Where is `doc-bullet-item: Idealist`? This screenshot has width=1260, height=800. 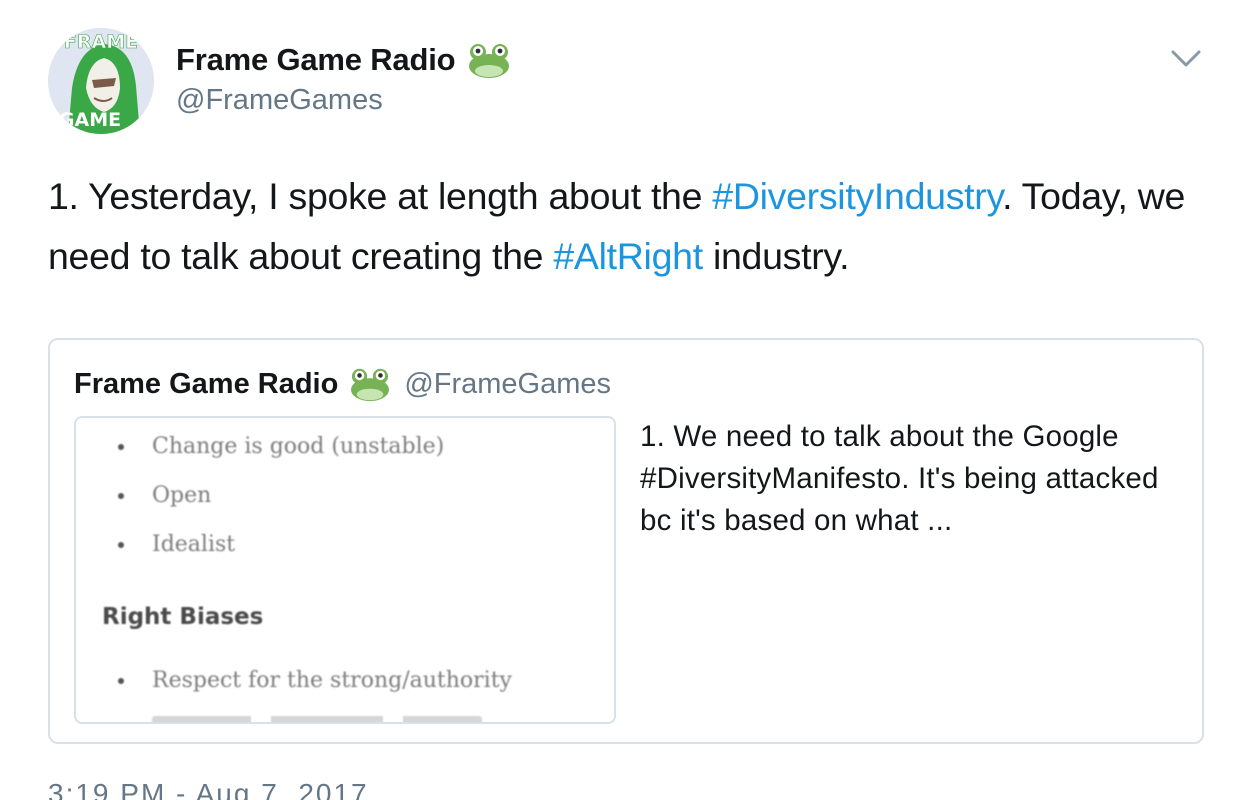 doc-bullet-item: Idealist is located at coordinates (176, 544).